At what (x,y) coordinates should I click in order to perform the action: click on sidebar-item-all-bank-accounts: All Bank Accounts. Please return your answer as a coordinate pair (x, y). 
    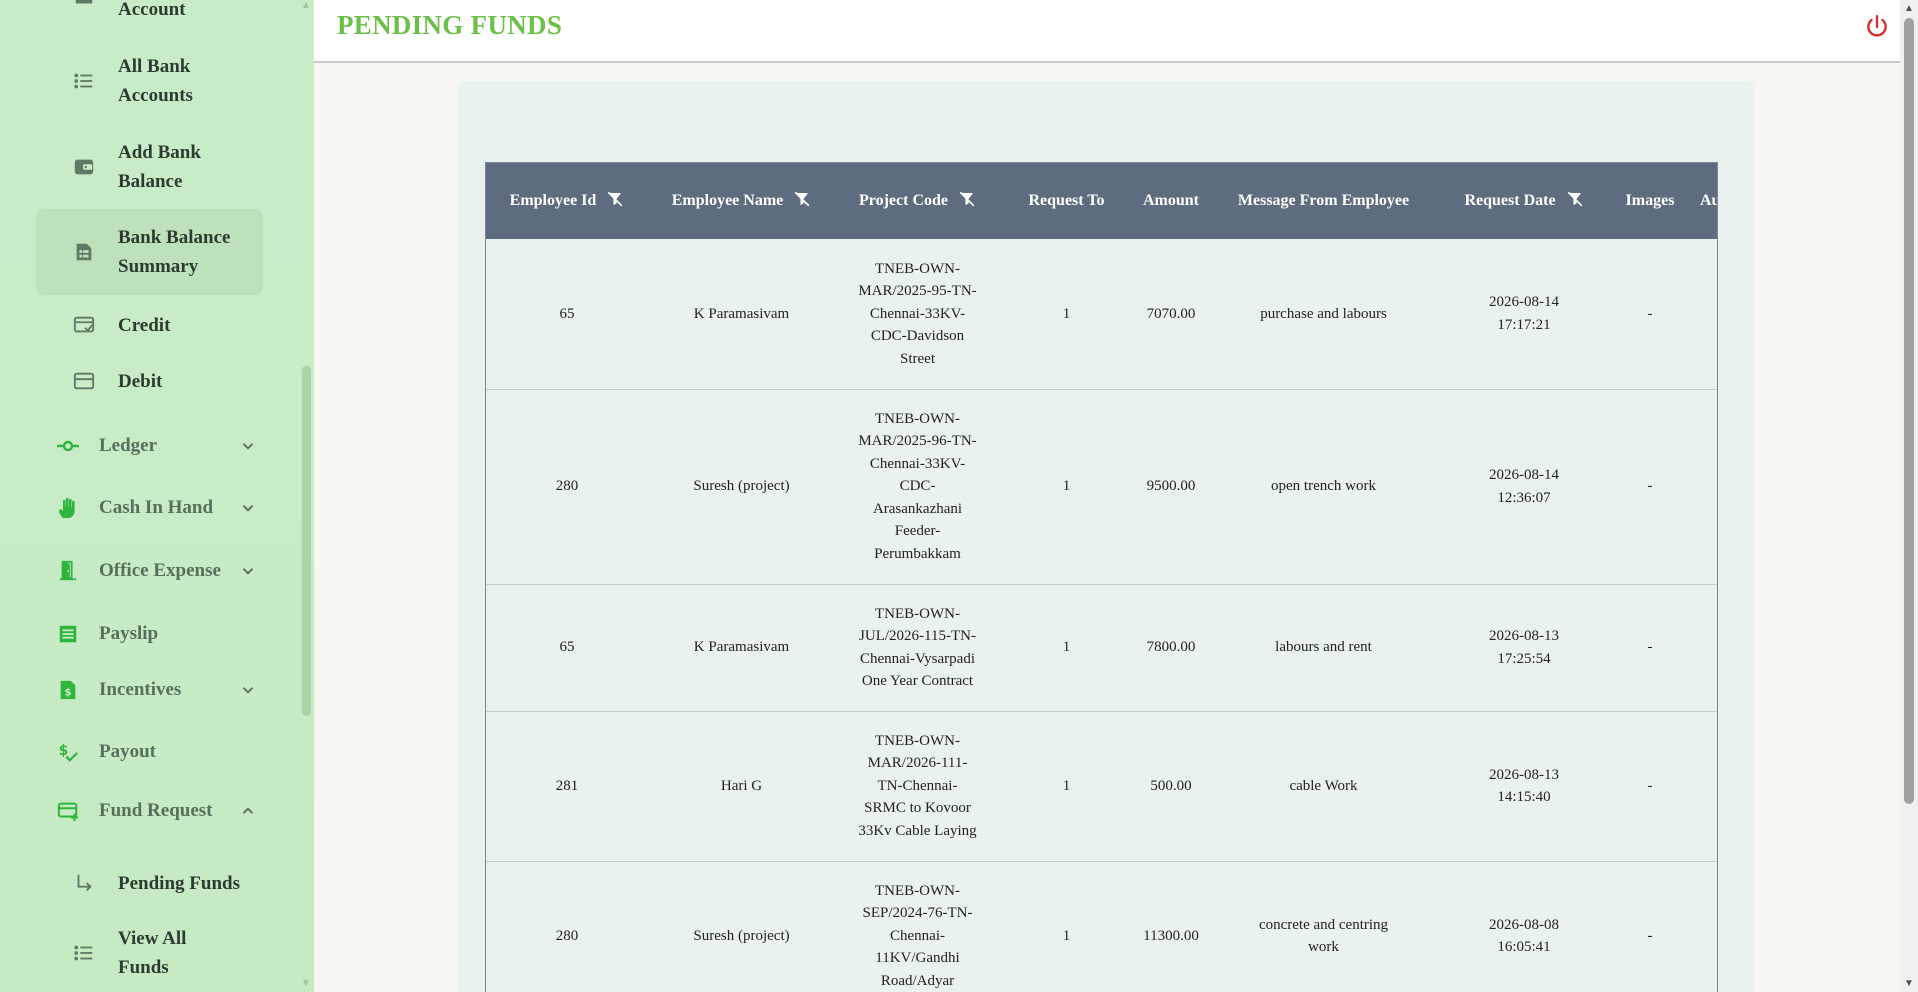
    Looking at the image, I should click on (149, 81).